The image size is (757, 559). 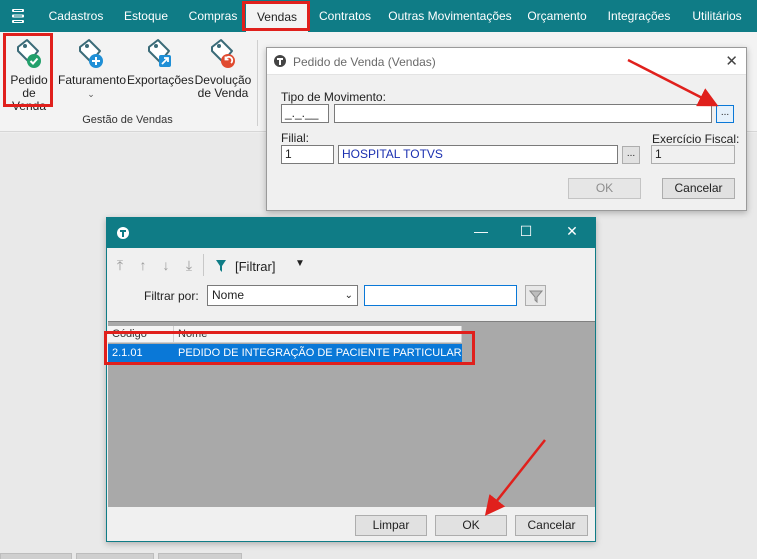 I want to click on exportacoes-button: Exportações, so click(x=160, y=62).